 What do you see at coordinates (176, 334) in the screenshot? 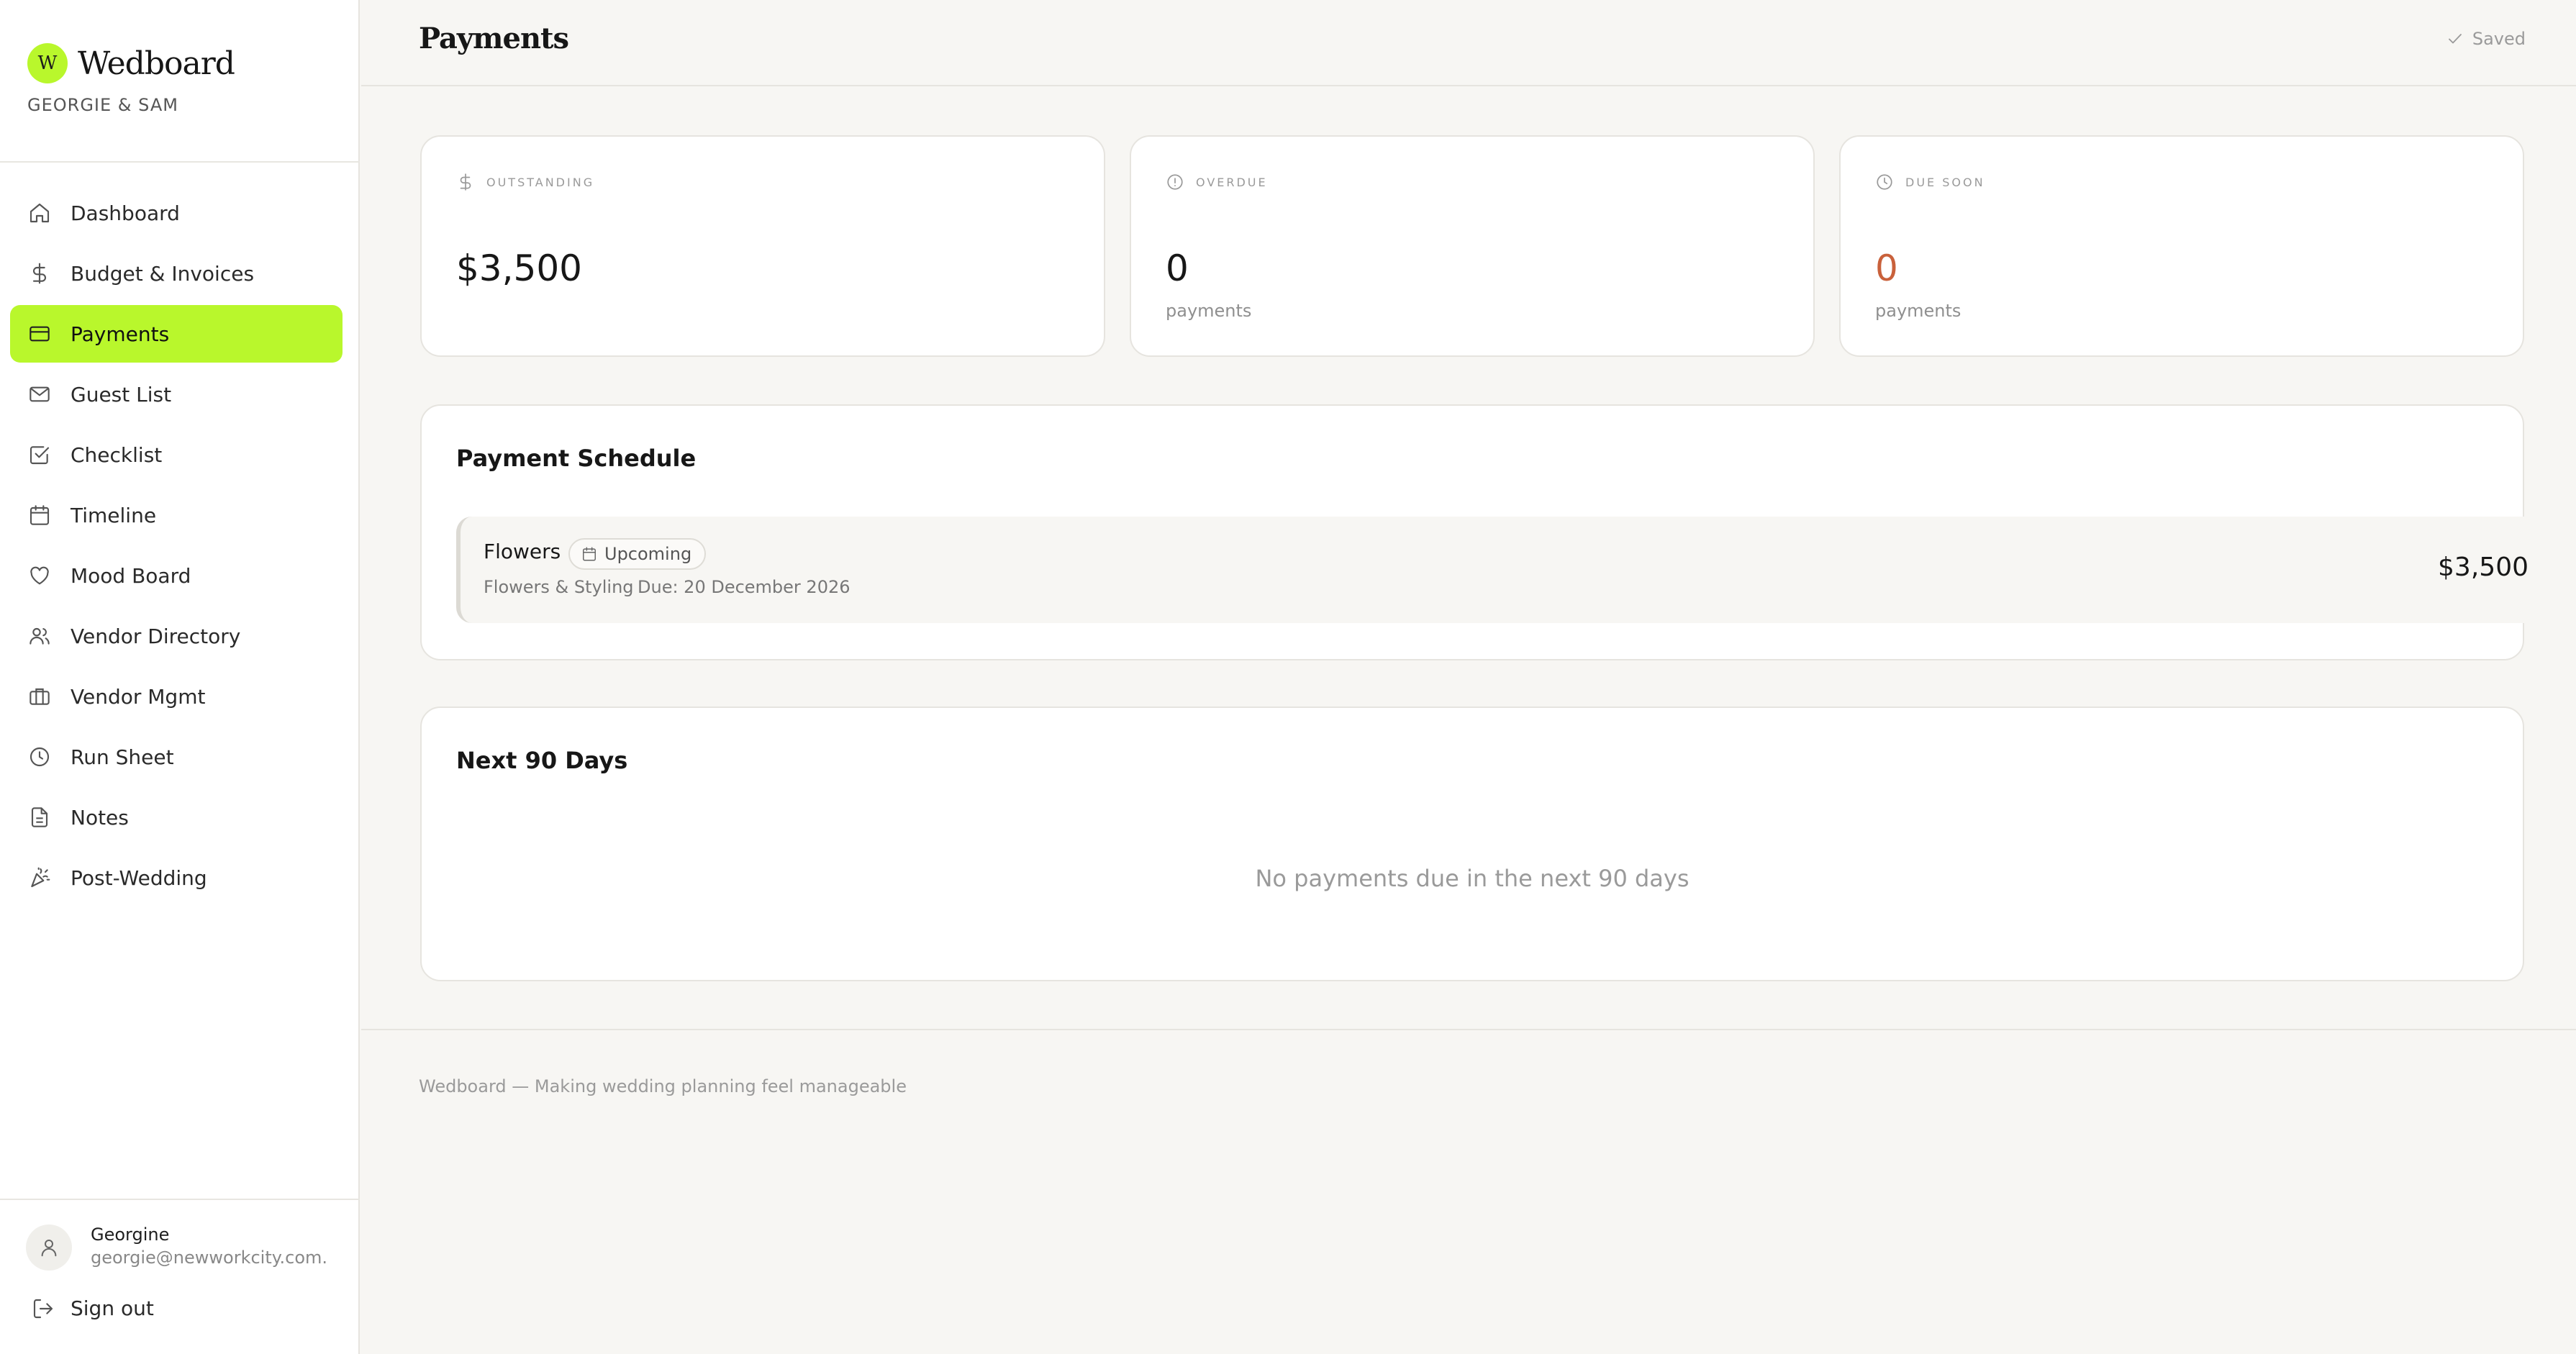
I see `sidebar-item-payments: Payments` at bounding box center [176, 334].